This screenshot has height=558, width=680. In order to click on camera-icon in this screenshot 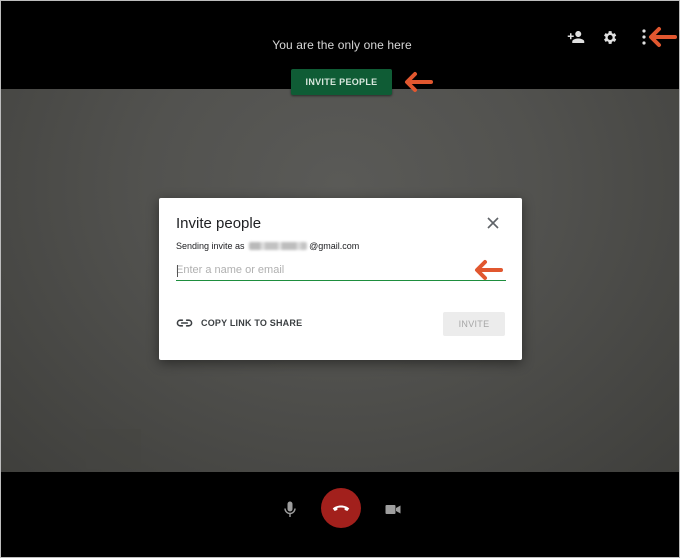, I will do `click(393, 509)`.